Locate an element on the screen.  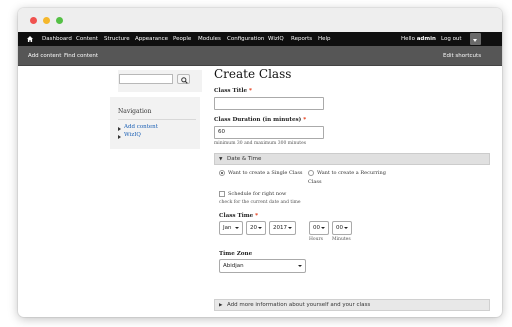
minimize-window-button is located at coordinates (46, 20).